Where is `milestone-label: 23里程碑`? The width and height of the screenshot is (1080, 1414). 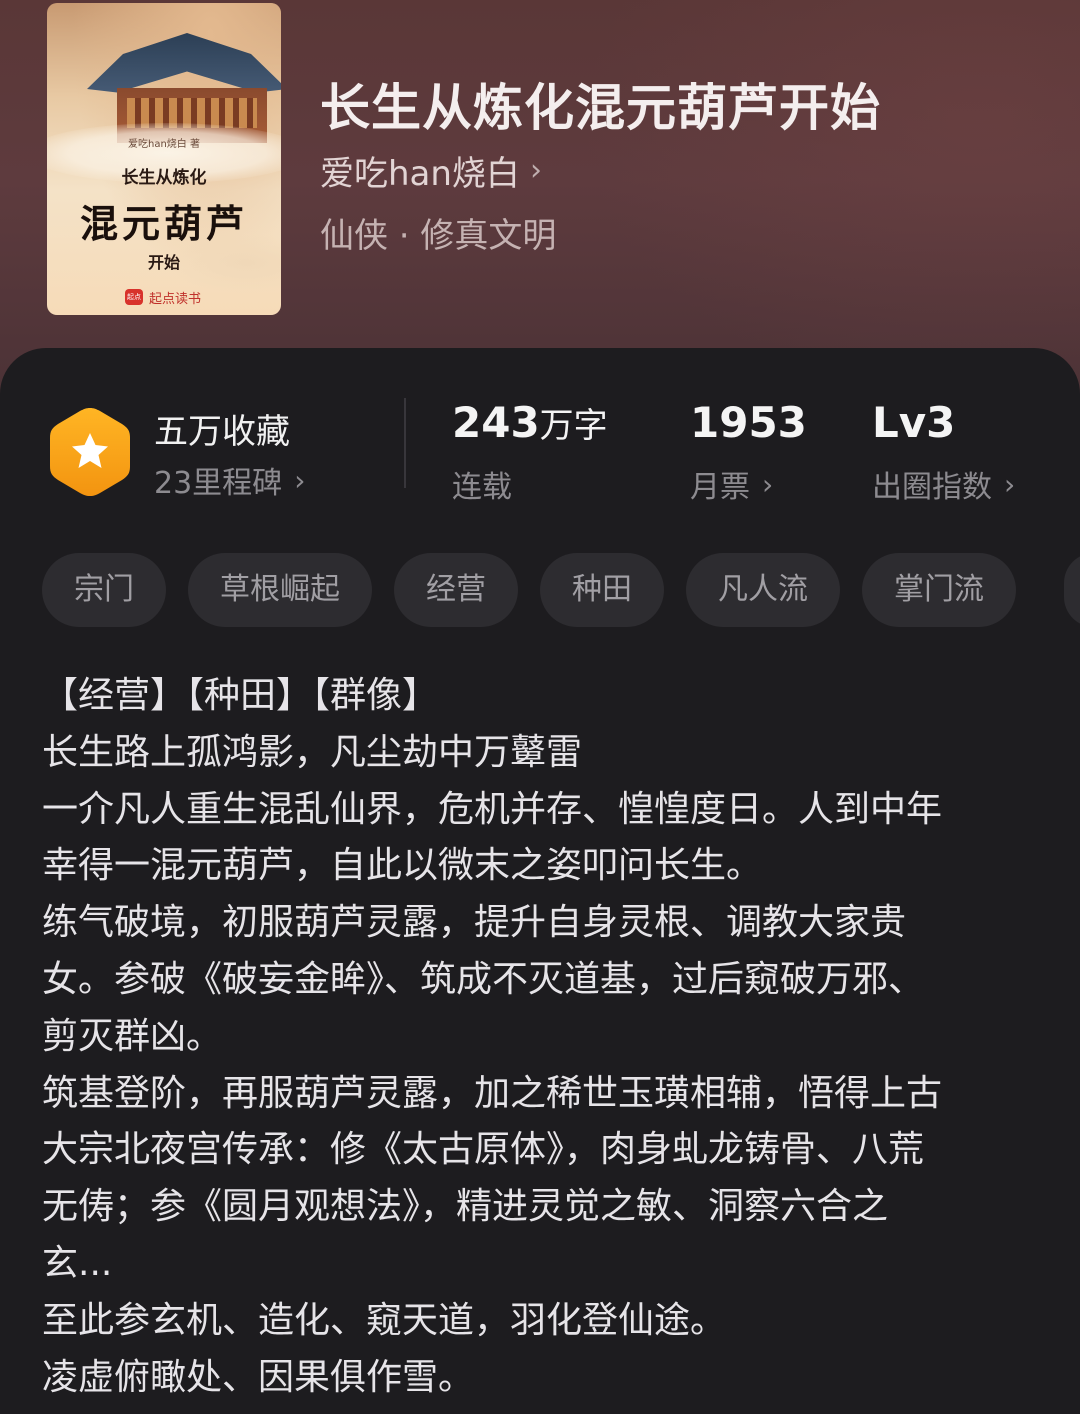 milestone-label: 23里程碑 is located at coordinates (218, 483).